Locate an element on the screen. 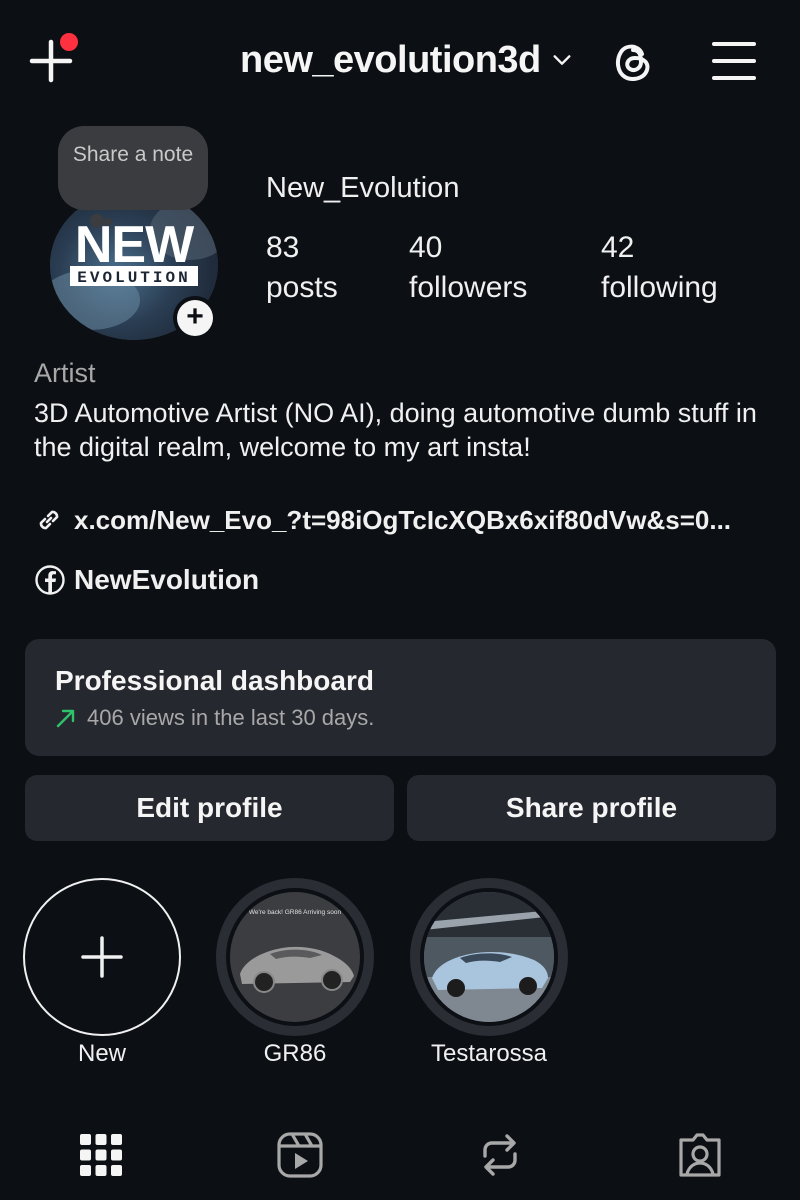  username: new_evolution3d is located at coordinates (390, 59).